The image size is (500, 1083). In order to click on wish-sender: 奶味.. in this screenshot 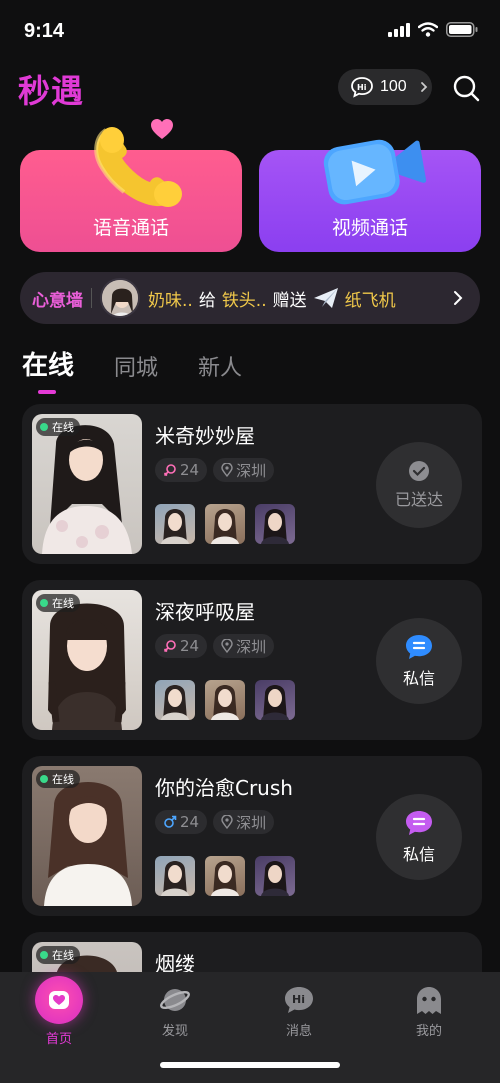, I will do `click(170, 300)`.